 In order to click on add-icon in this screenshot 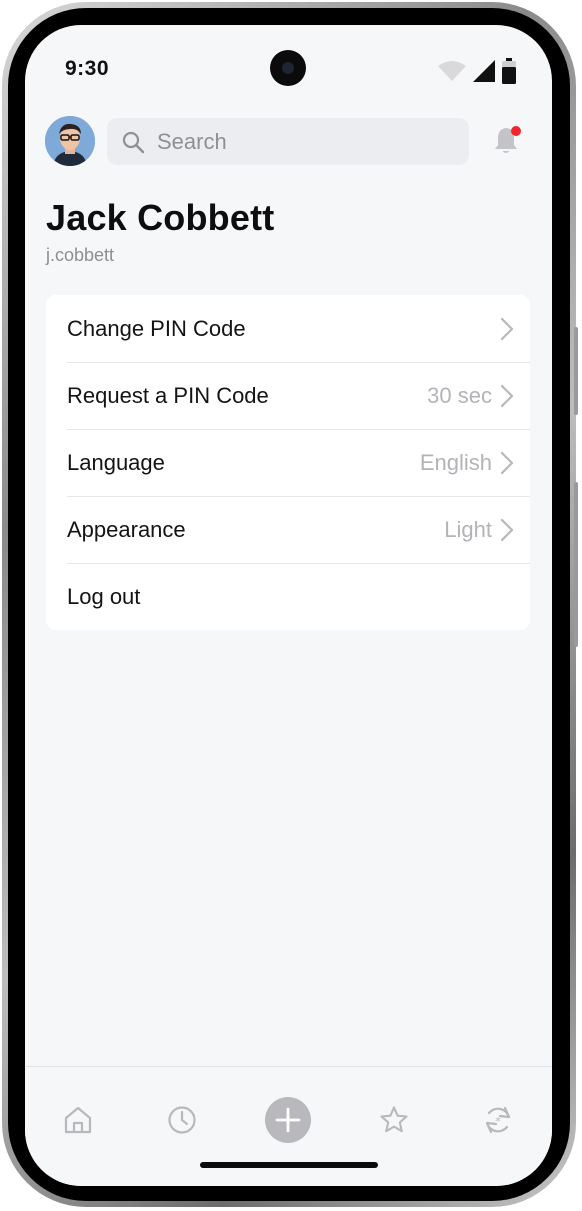, I will do `click(288, 1120)`.